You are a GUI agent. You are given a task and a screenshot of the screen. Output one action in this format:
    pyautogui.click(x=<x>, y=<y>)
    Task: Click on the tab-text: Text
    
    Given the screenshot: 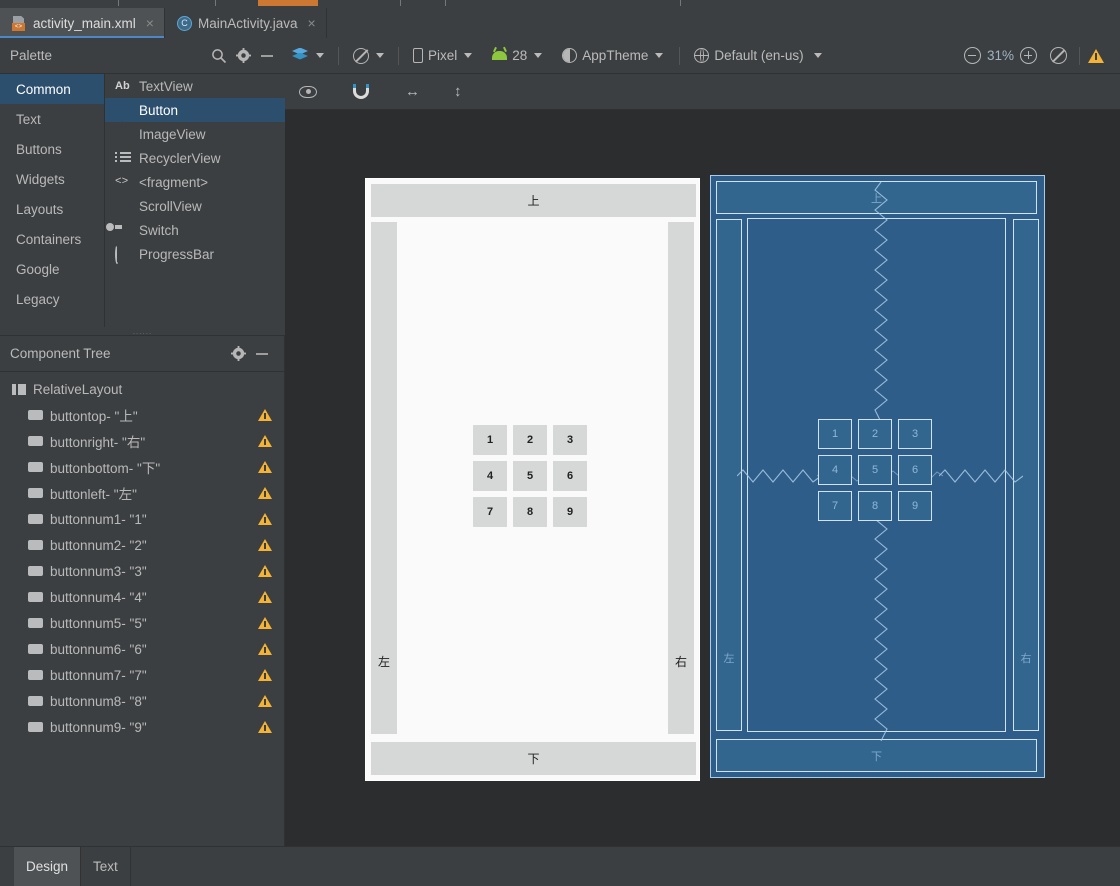 What is the action you would take?
    pyautogui.click(x=106, y=866)
    